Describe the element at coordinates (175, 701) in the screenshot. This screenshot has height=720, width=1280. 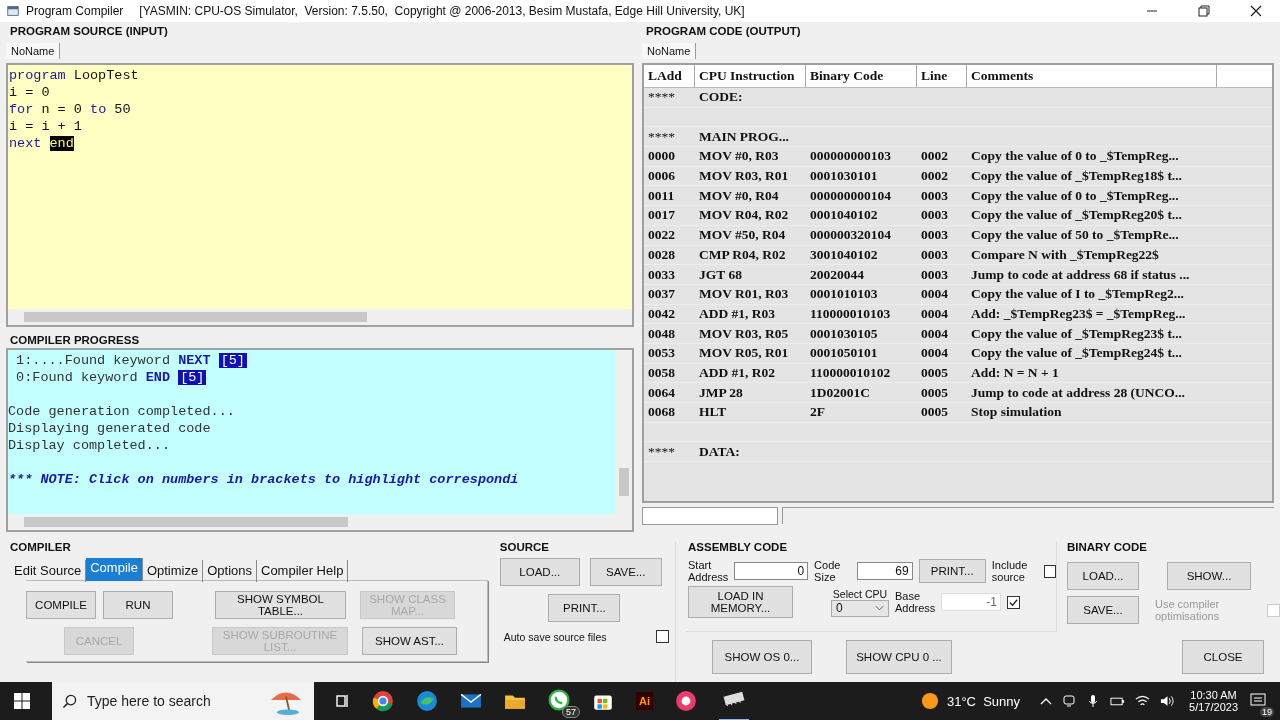
I see `search-input: Type here to search` at that location.